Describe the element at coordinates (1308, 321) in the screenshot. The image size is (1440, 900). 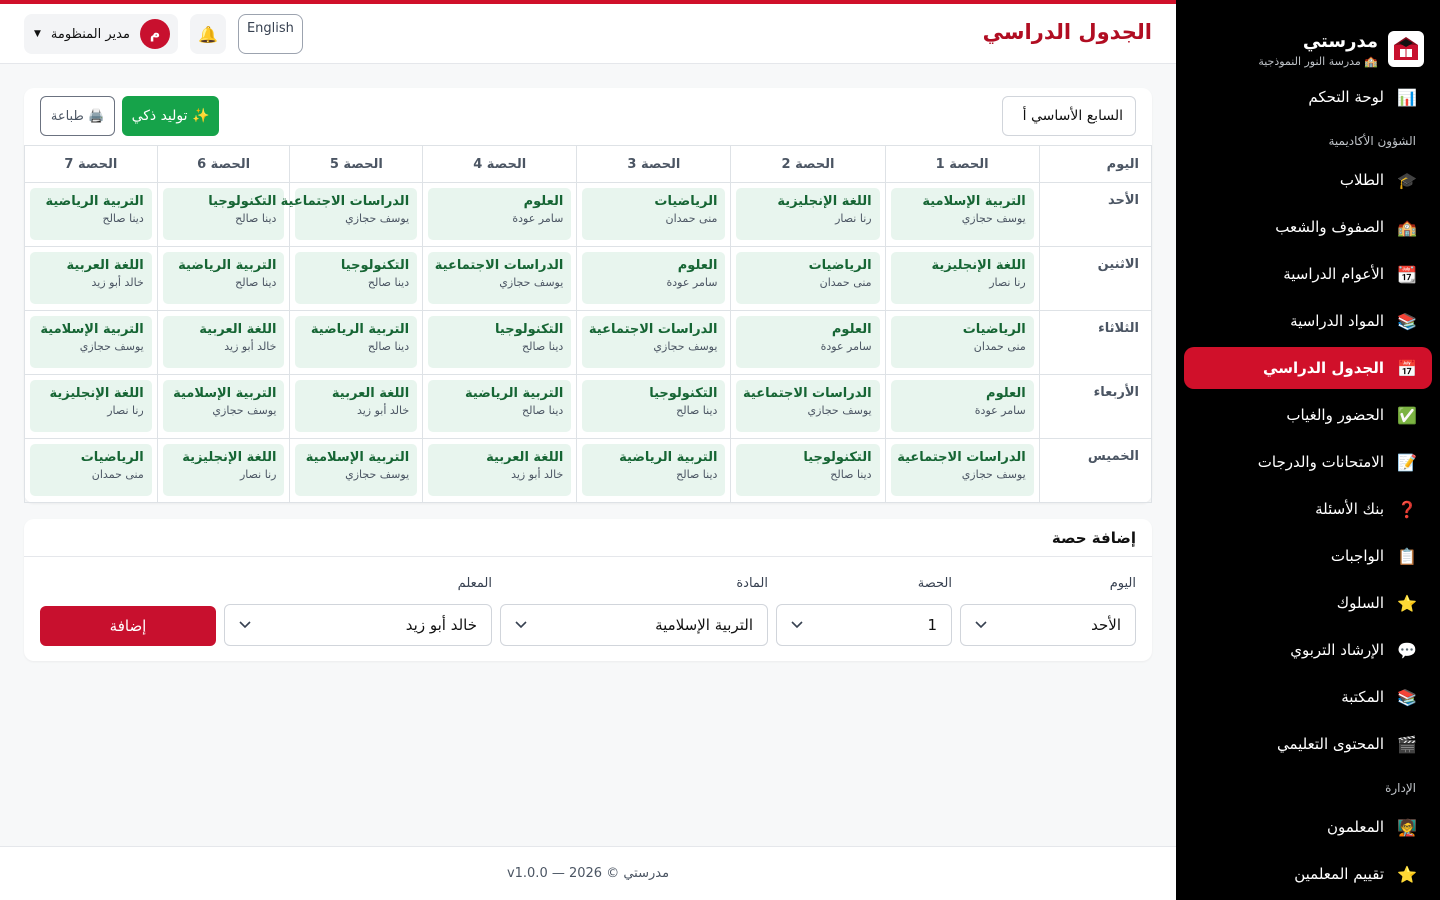
I see `sidebar-item: 📚 المواد الدراسية` at that location.